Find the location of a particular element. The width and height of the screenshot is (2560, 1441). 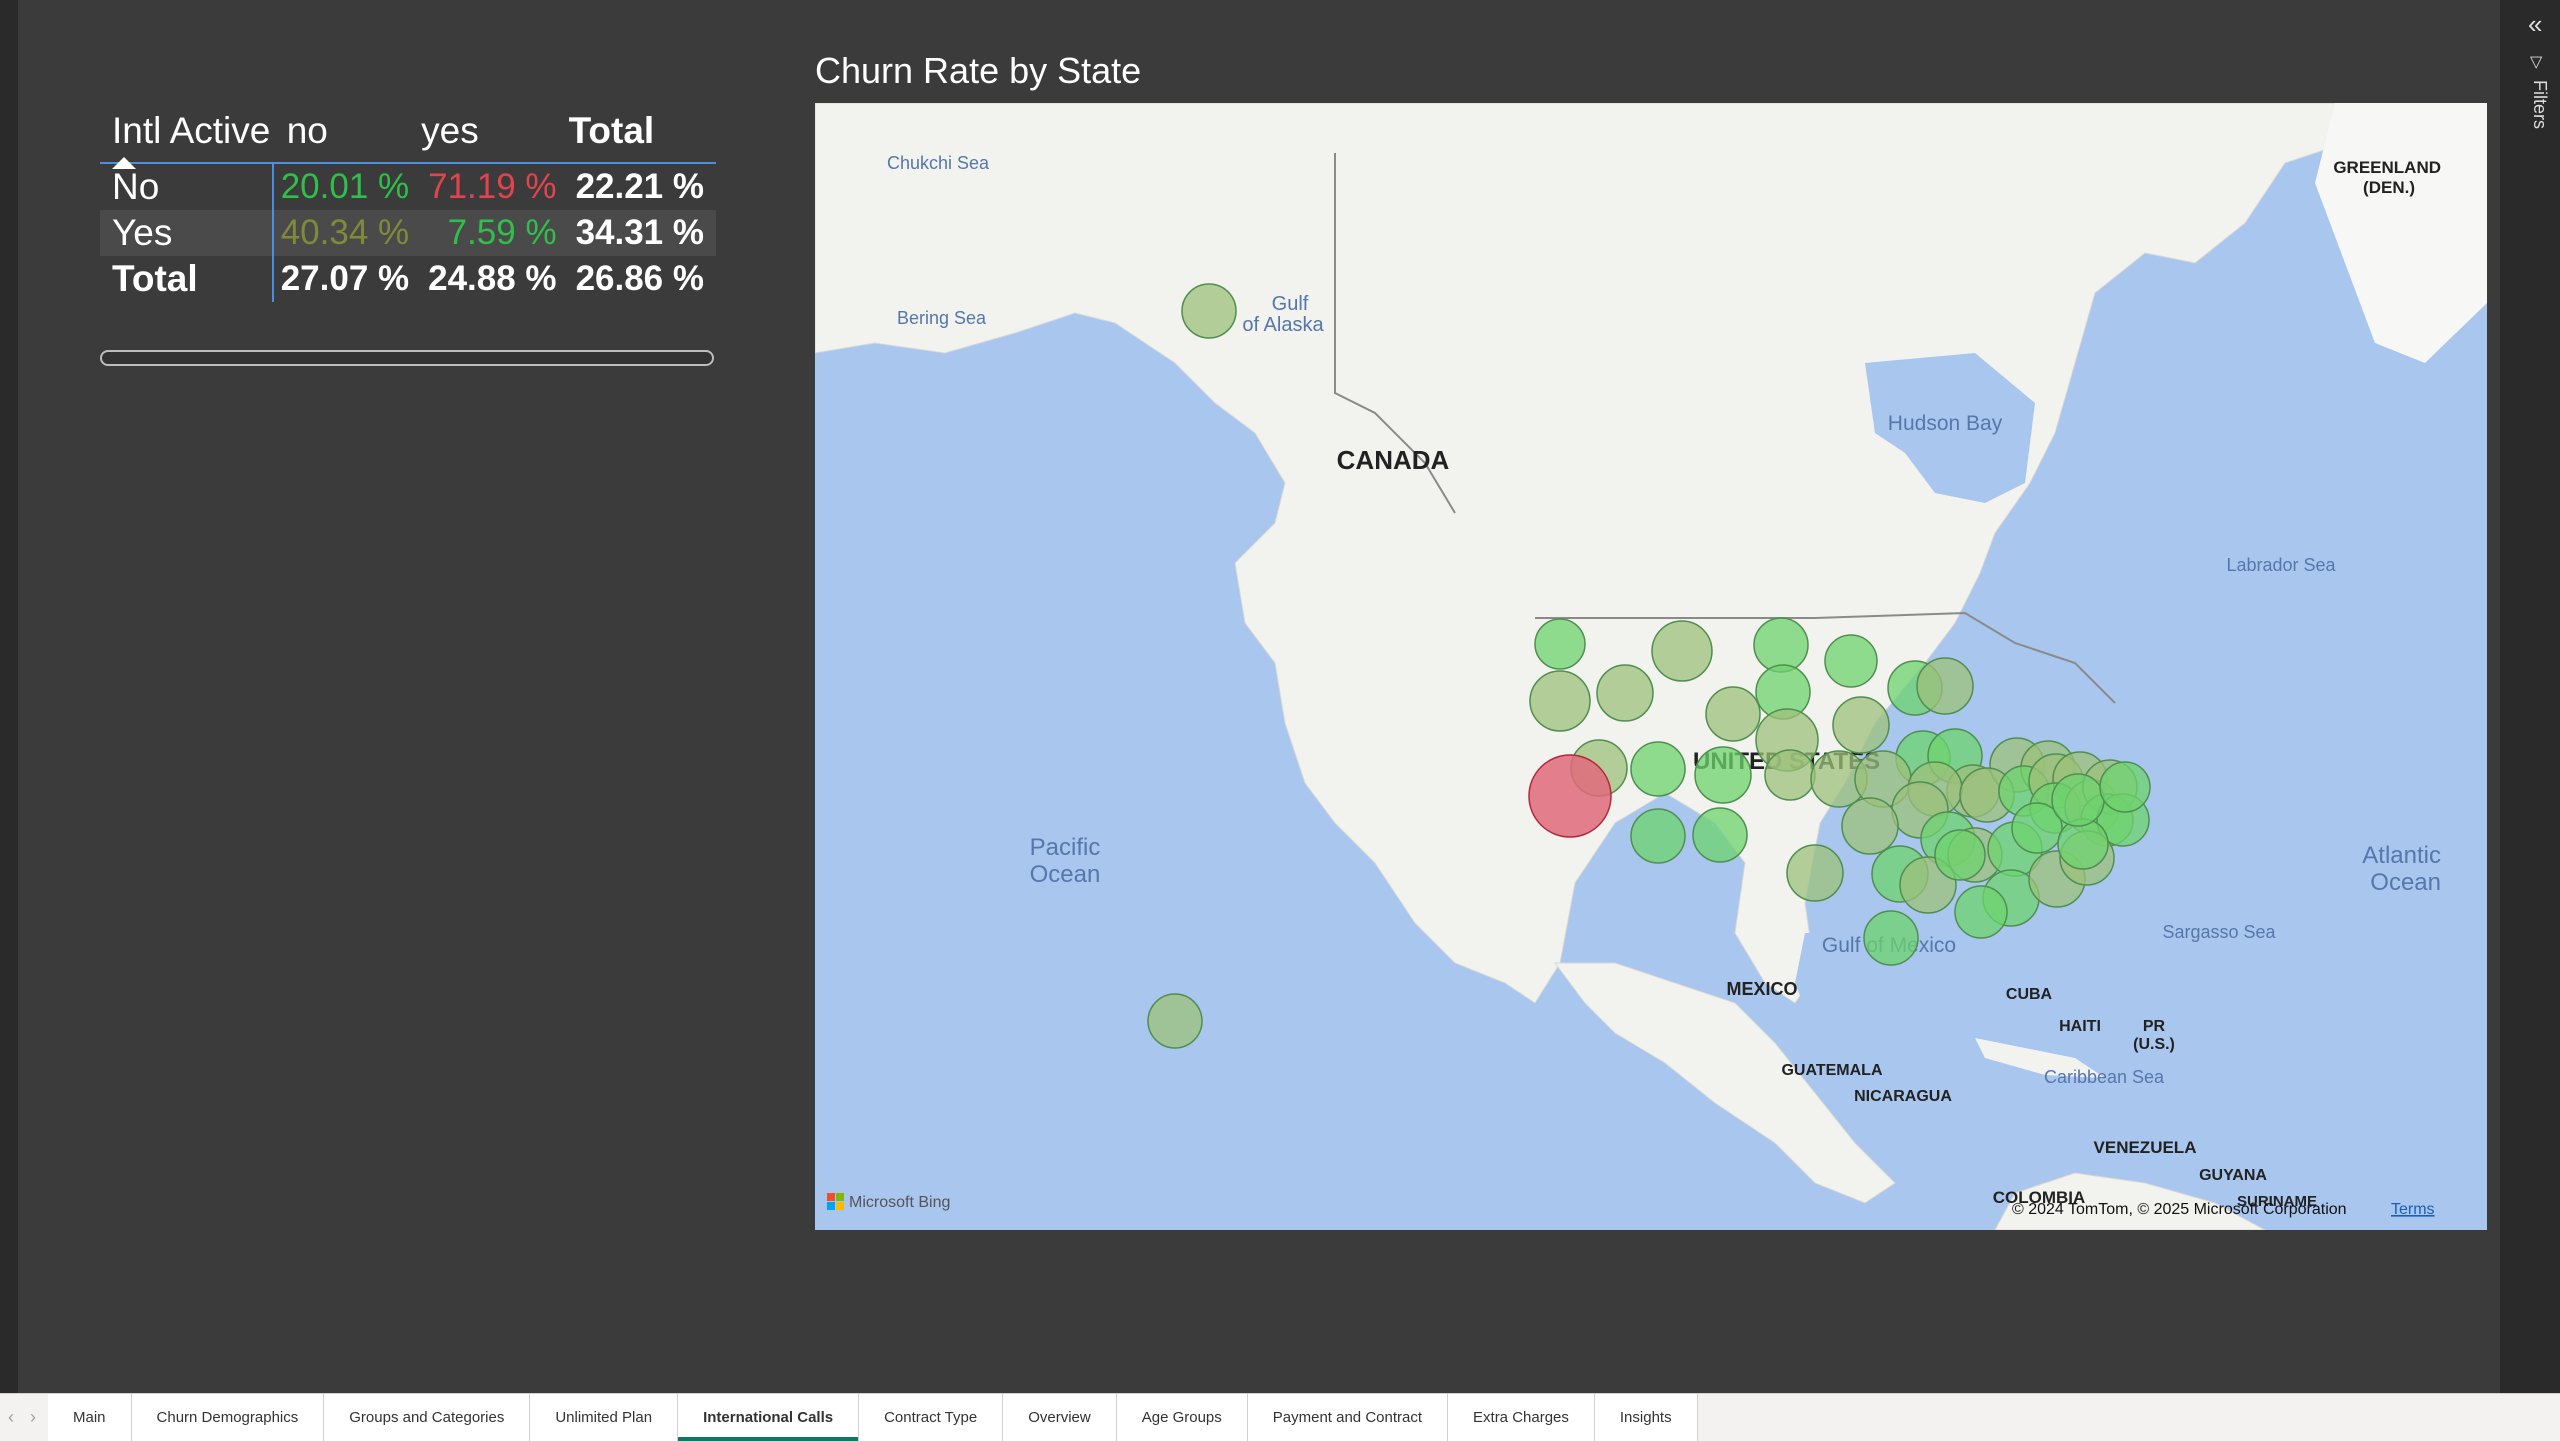

map-label-bering: Bering Sea is located at coordinates (942, 318).